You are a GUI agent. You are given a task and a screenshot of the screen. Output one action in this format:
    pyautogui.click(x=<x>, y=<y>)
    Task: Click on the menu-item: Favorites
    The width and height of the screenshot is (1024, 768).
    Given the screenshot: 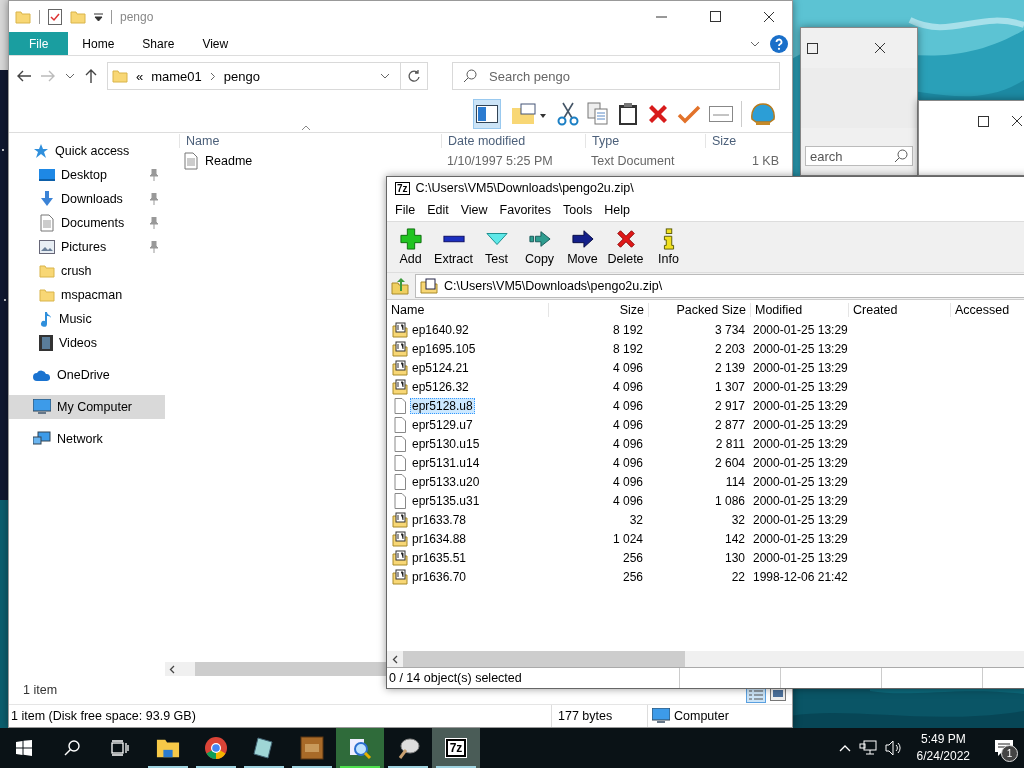 What is the action you would take?
    pyautogui.click(x=525, y=210)
    